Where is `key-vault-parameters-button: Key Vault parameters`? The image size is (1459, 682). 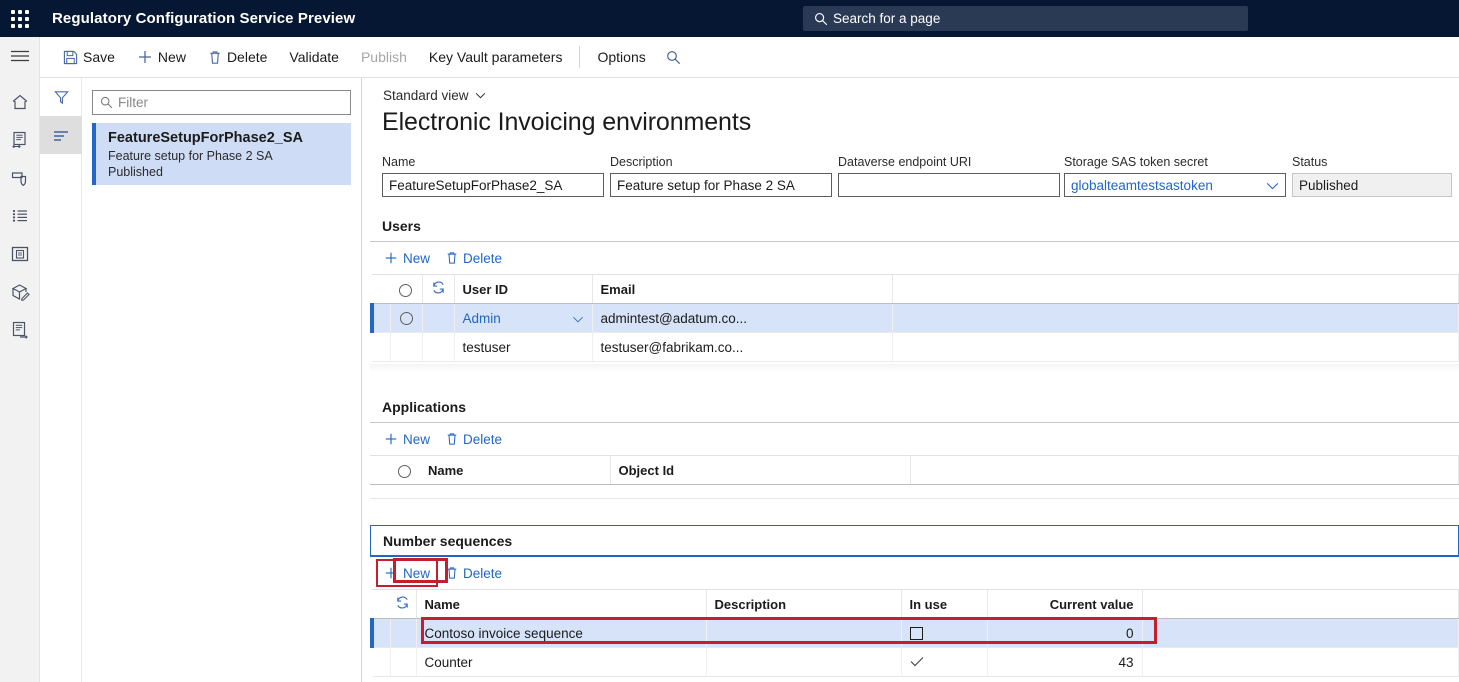 key-vault-parameters-button: Key Vault parameters is located at coordinates (496, 57).